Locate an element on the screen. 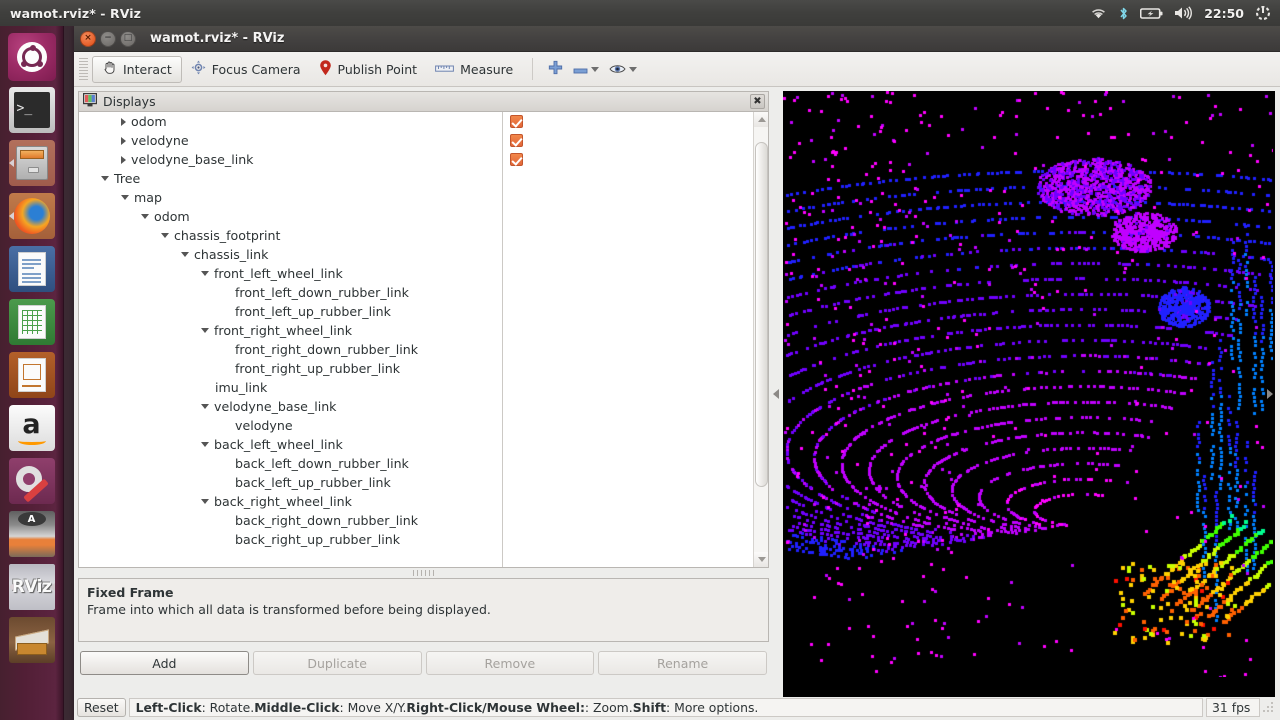 The width and height of the screenshot is (1280, 720). displays-tree-row: front_right_wheel_link is located at coordinates (290, 330).